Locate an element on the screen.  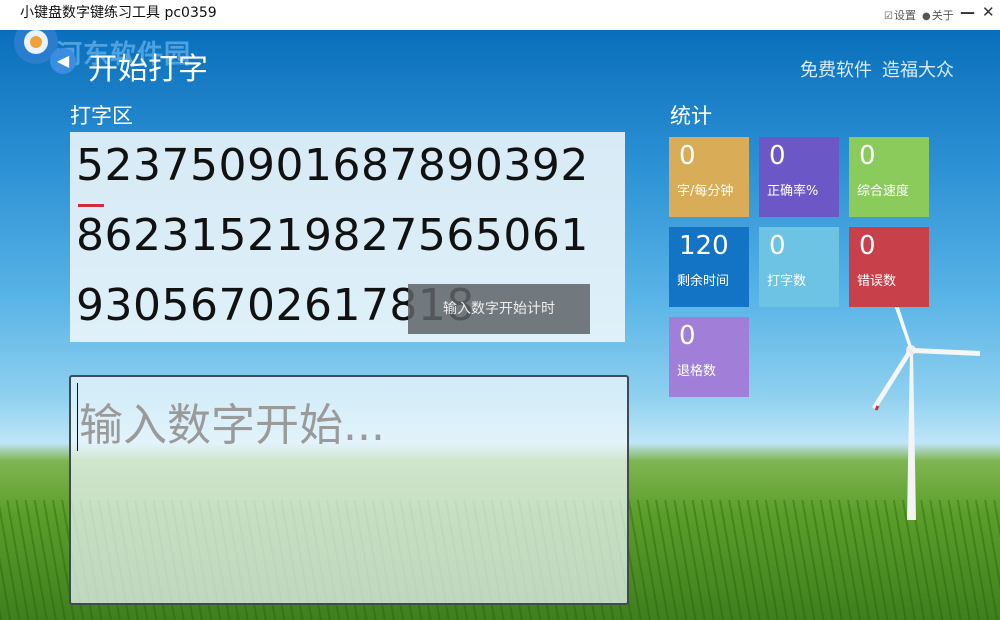
target-line-1: 5237509016878903​92 is located at coordinates (332, 165).